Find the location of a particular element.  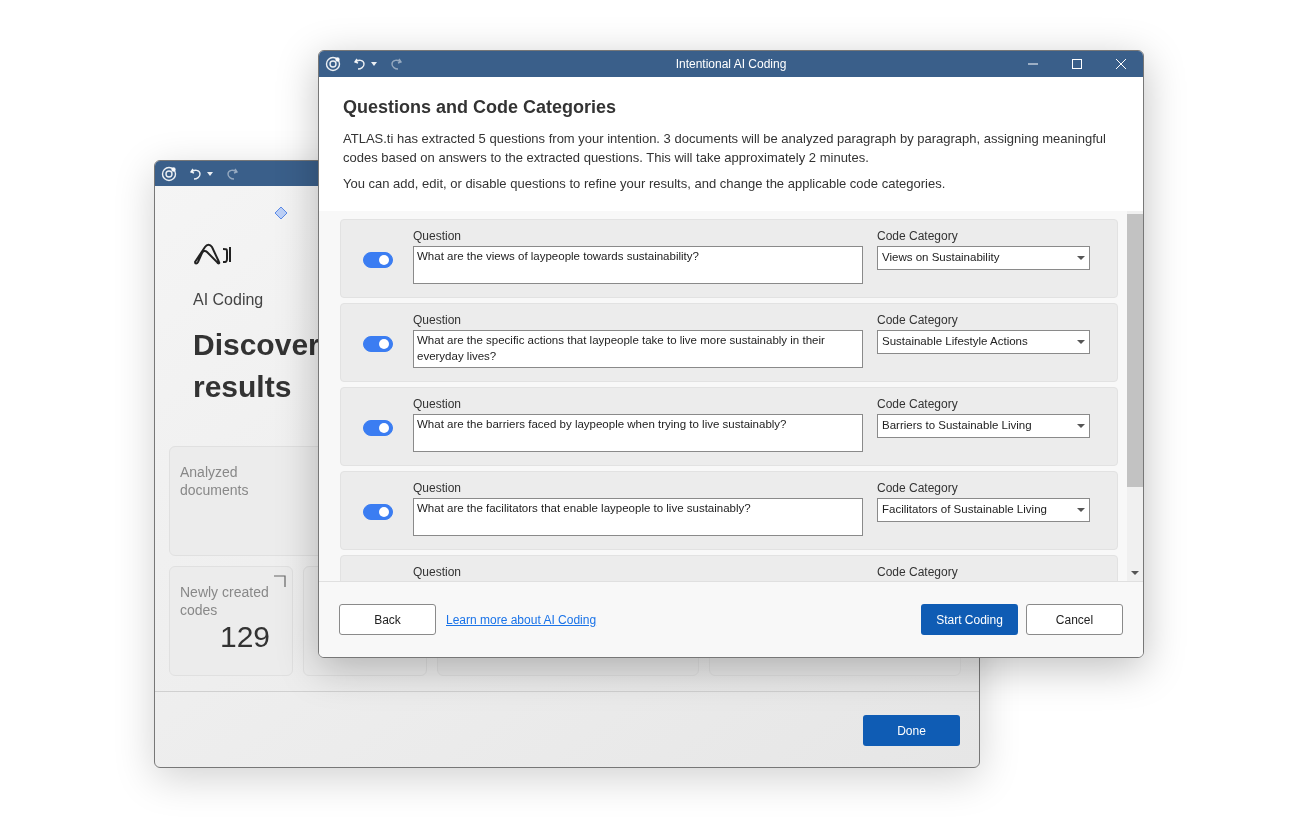

question-field: What are the facilitators that enable laypeople to live sustainably? is located at coordinates (638, 517).